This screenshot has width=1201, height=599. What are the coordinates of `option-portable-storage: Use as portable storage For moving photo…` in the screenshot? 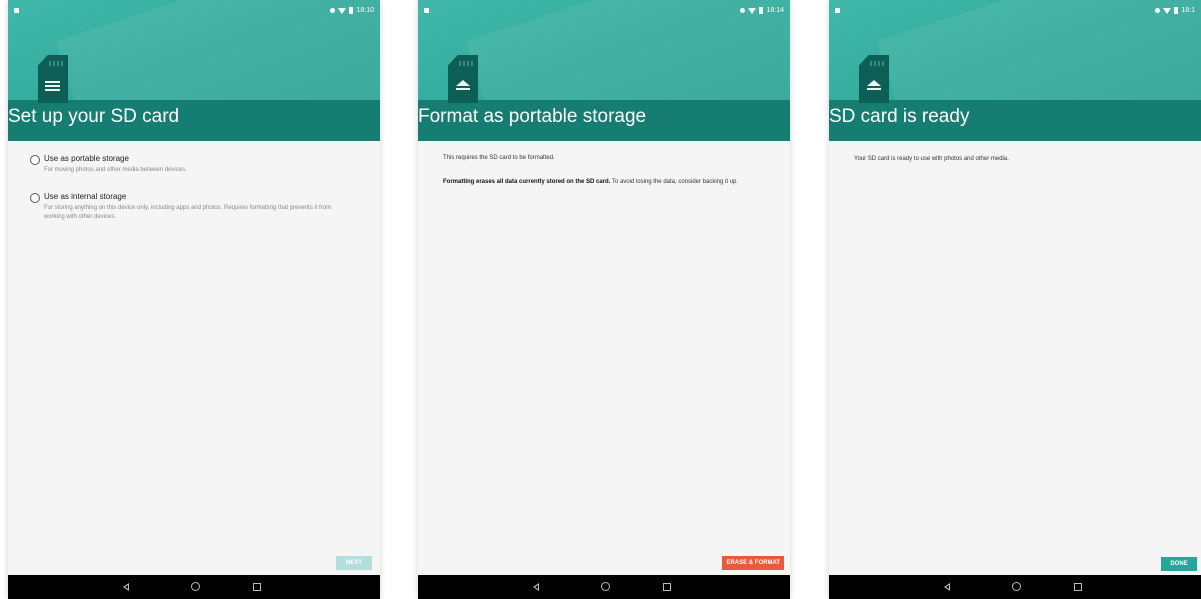 It's located at (182, 164).